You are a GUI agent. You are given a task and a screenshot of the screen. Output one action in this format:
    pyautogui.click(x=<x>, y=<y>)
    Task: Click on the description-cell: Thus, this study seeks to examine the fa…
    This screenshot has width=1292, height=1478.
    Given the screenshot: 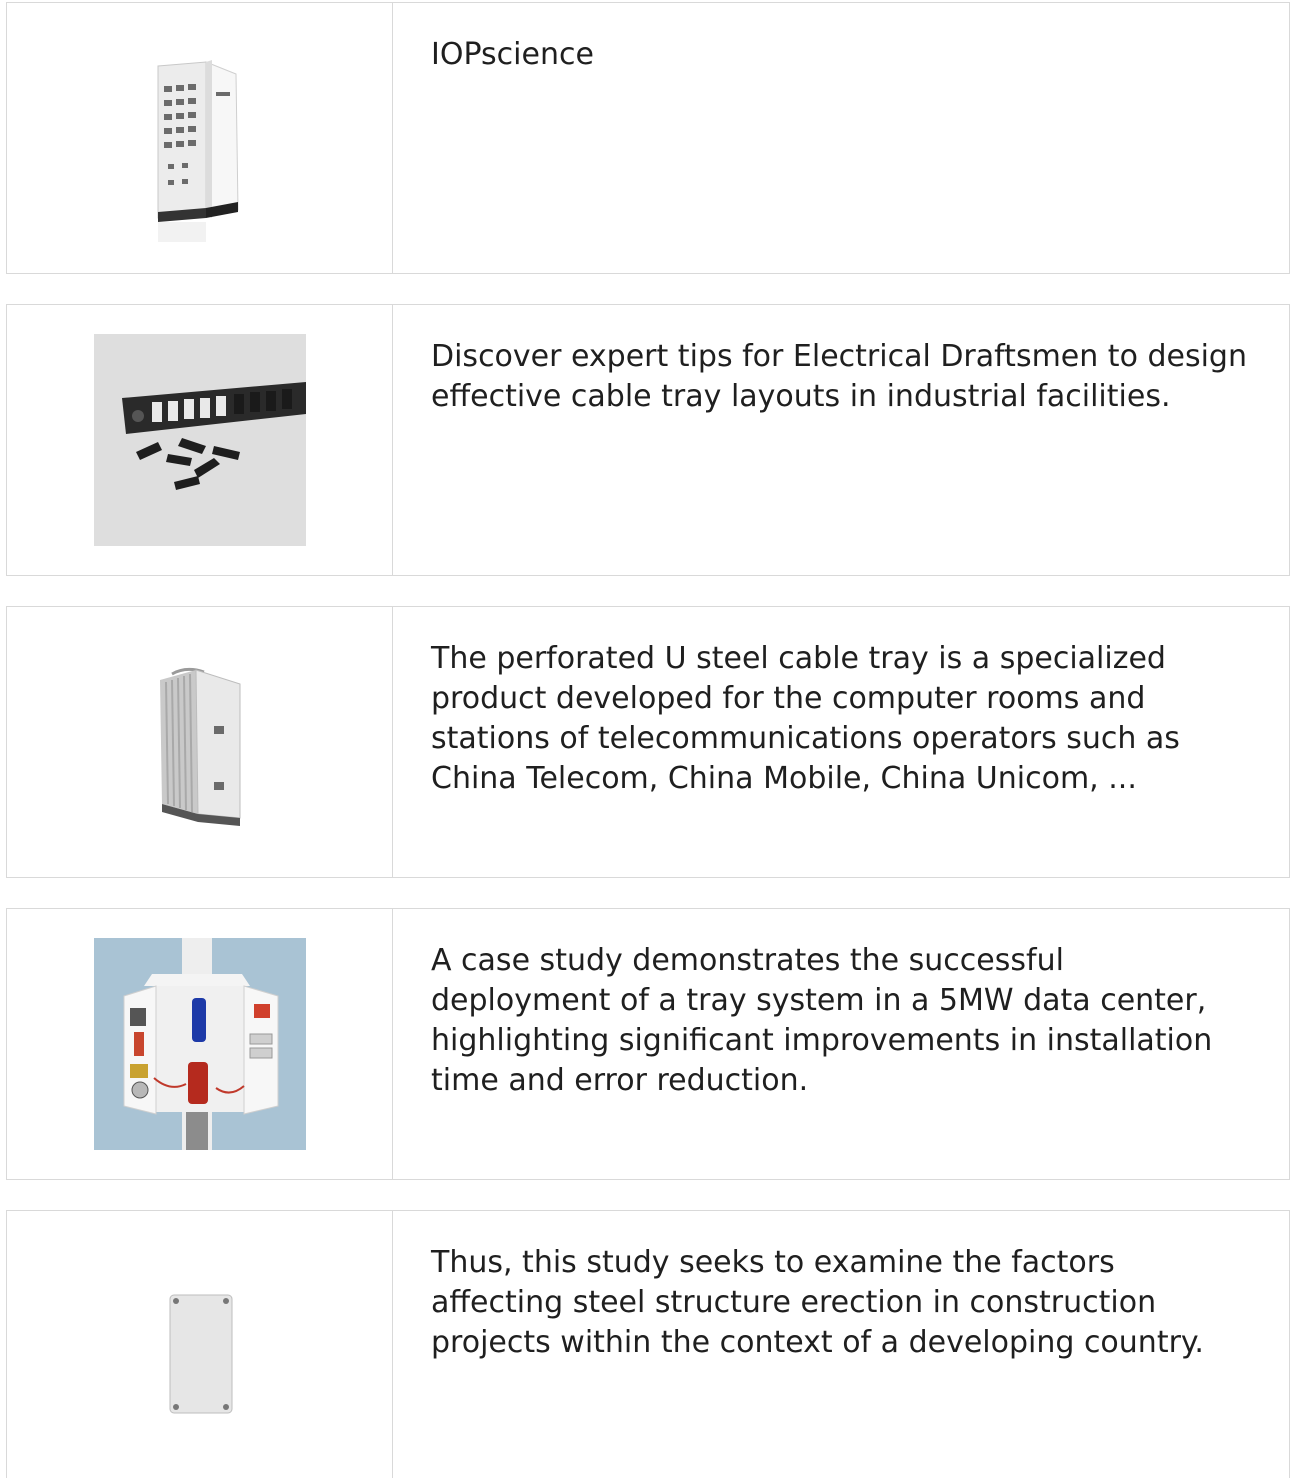 What is the action you would take?
    pyautogui.click(x=841, y=1344)
    